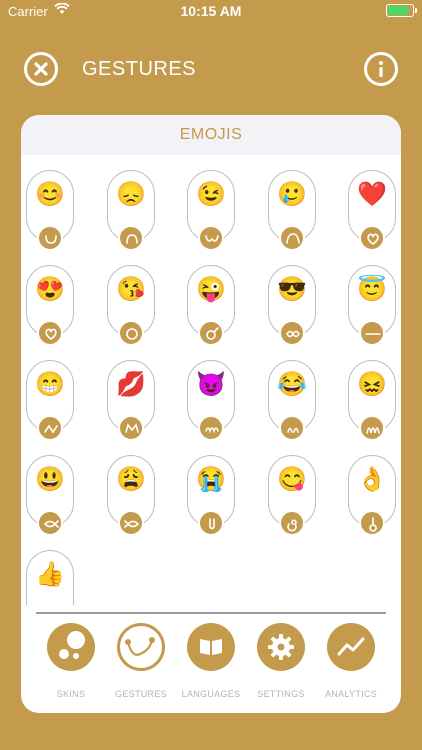 The width and height of the screenshot is (422, 750). Describe the element at coordinates (372, 384) in the screenshot. I see `emoji-glyph: 😖` at that location.